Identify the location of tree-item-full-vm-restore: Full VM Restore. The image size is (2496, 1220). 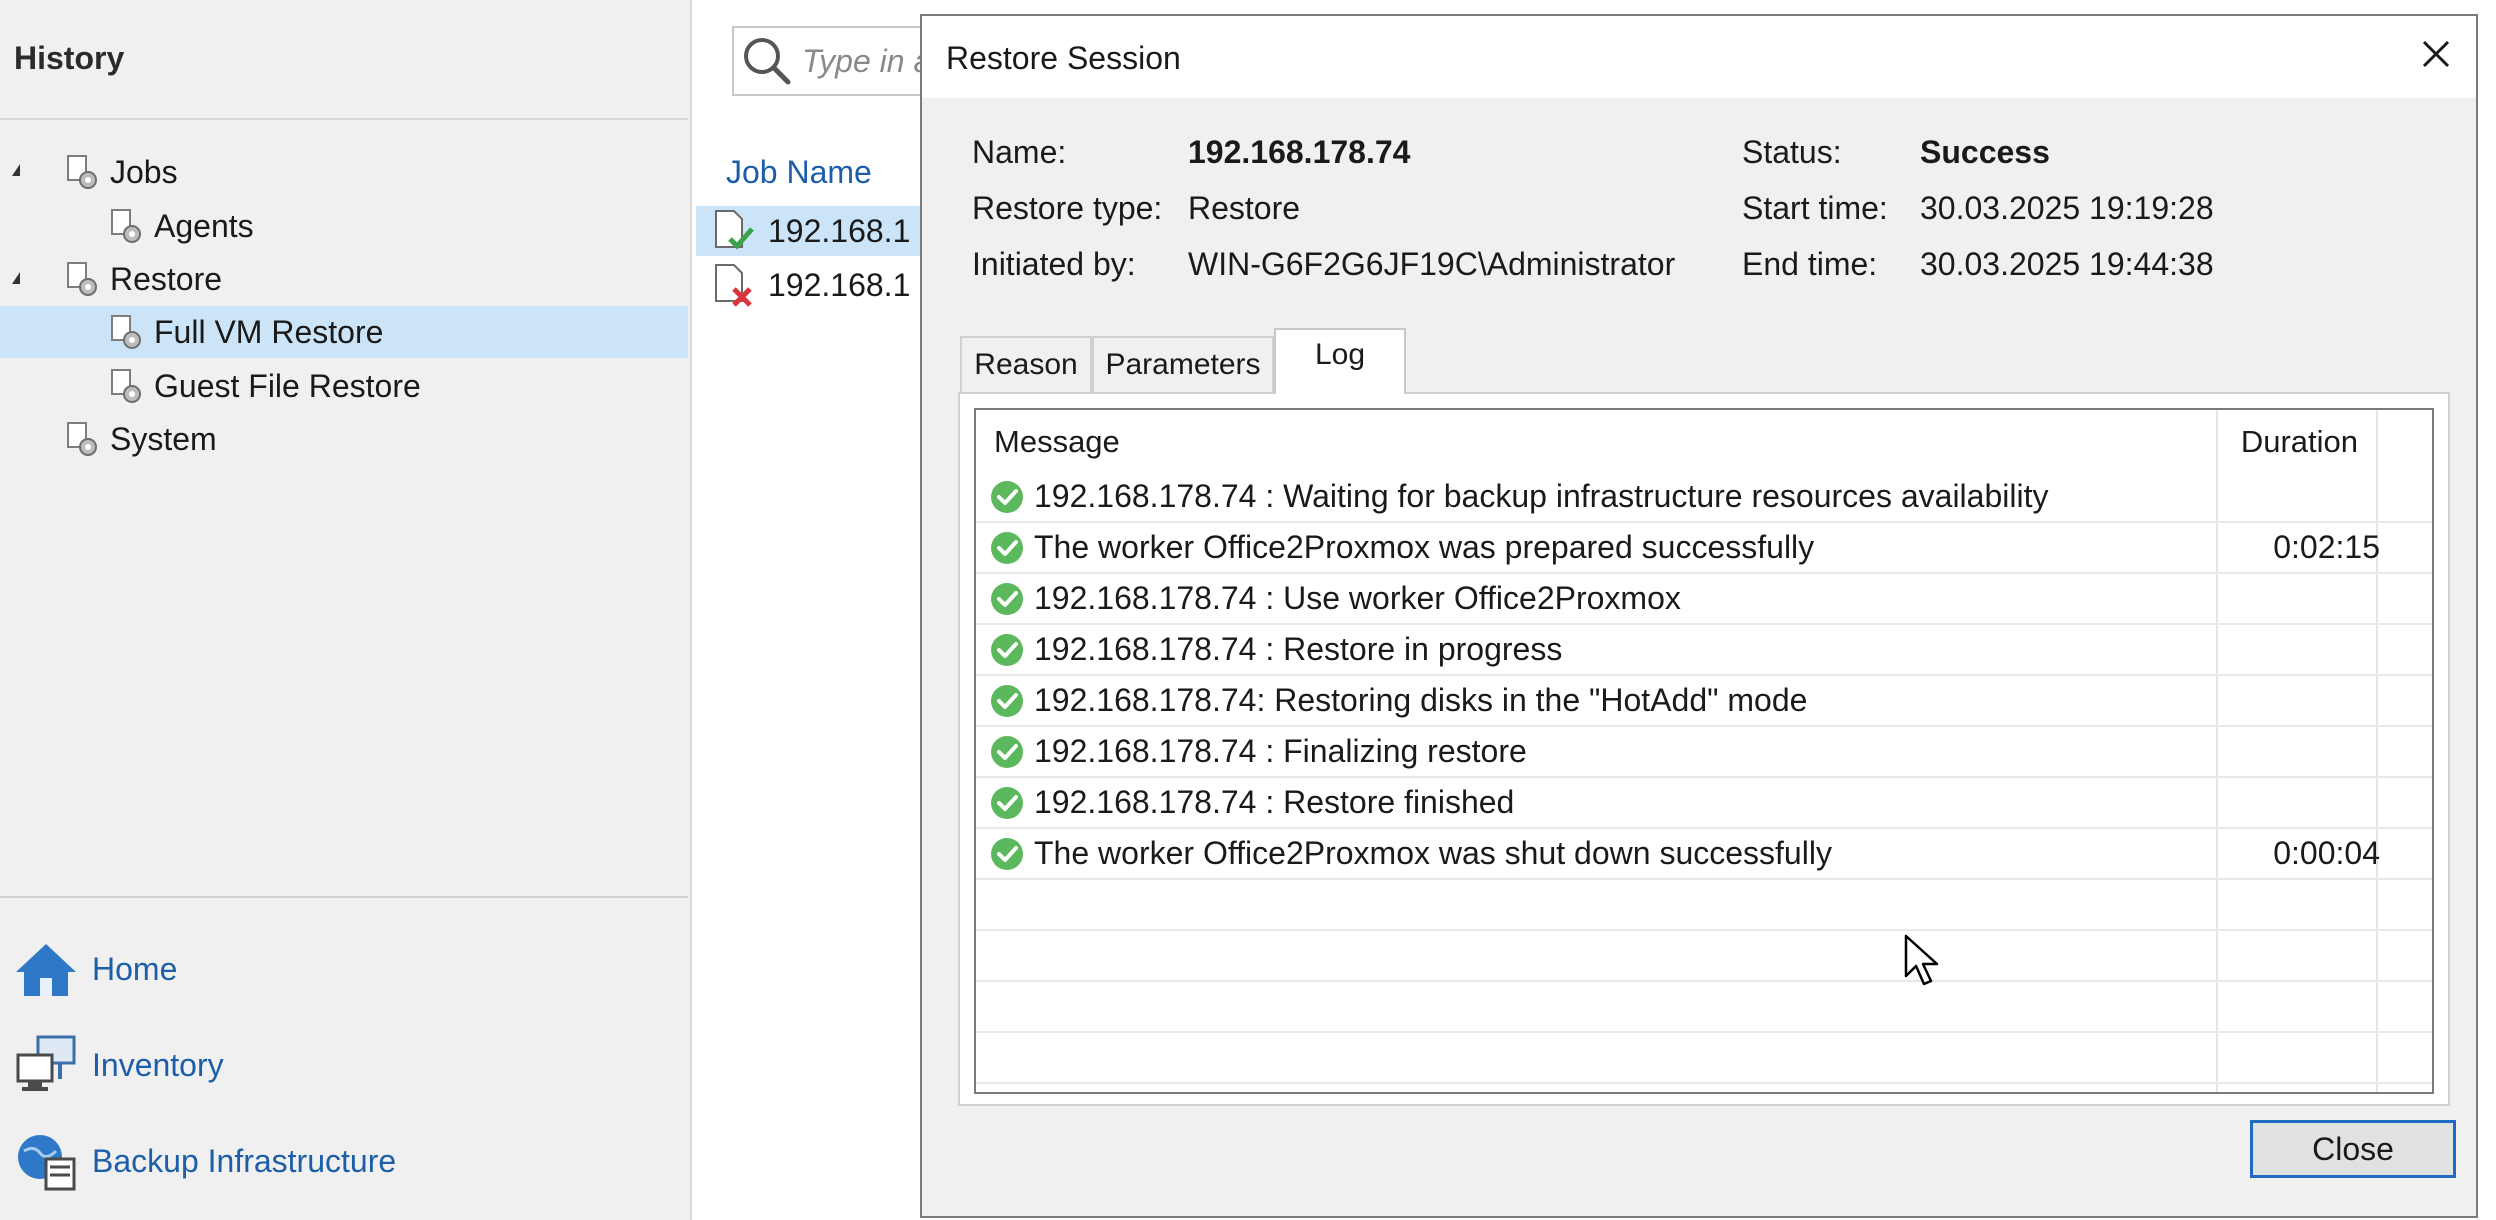
(344, 332).